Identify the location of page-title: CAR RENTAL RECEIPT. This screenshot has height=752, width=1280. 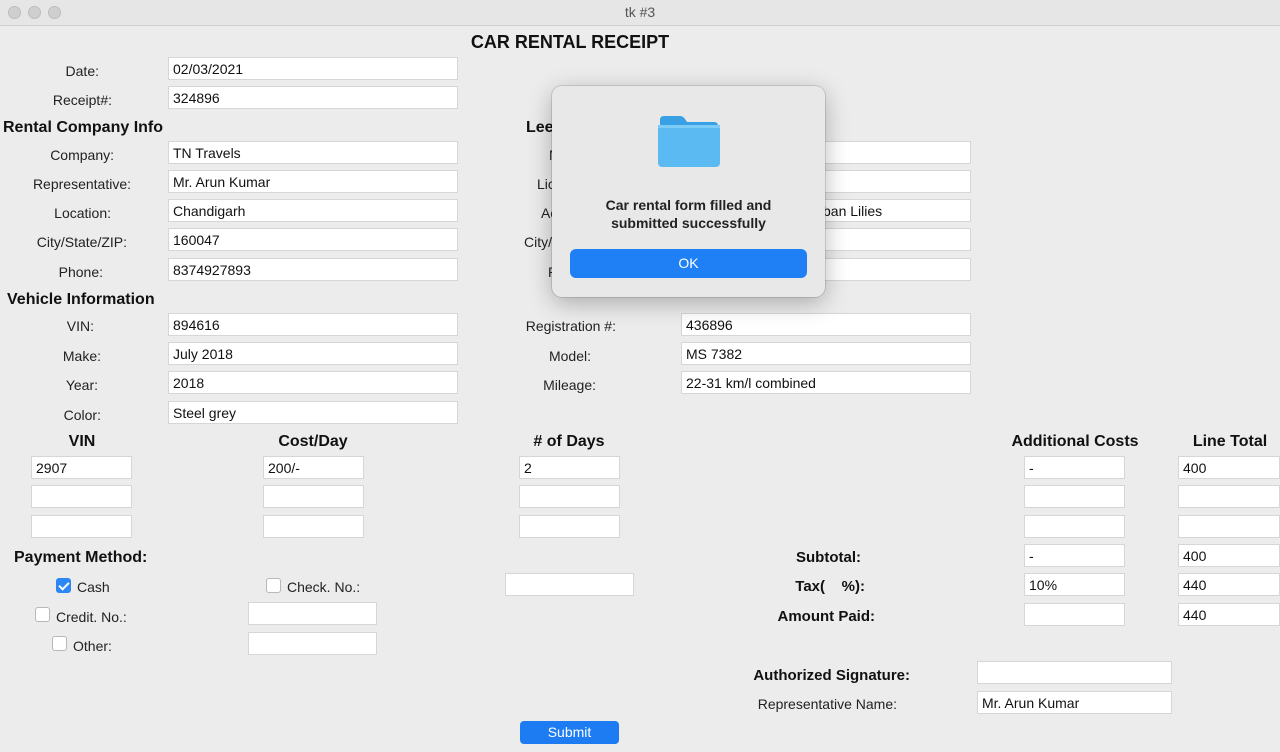
(570, 42).